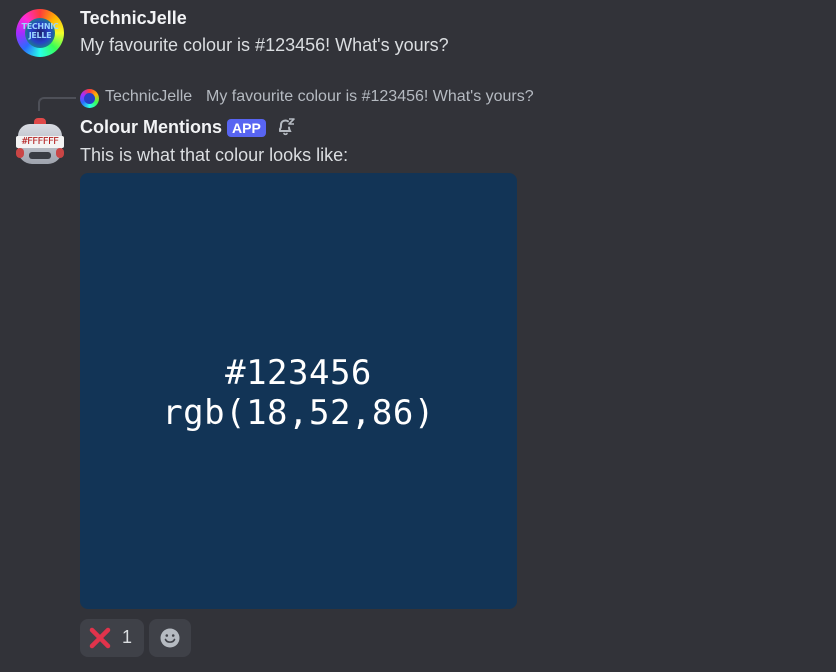  What do you see at coordinates (287, 127) in the screenshot?
I see `muted-bell-icon` at bounding box center [287, 127].